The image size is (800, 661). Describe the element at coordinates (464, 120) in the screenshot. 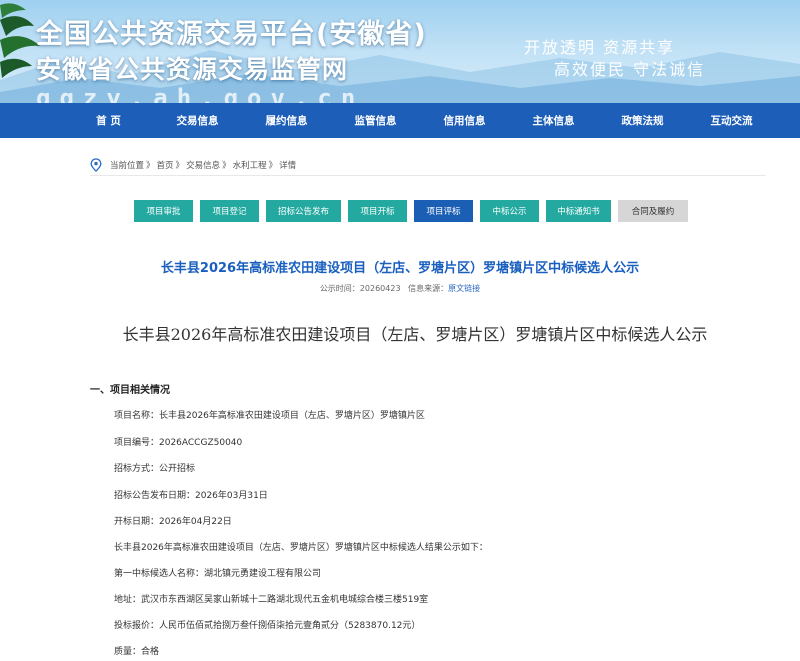

I see `nav-item-credit-info: 信用信息` at that location.